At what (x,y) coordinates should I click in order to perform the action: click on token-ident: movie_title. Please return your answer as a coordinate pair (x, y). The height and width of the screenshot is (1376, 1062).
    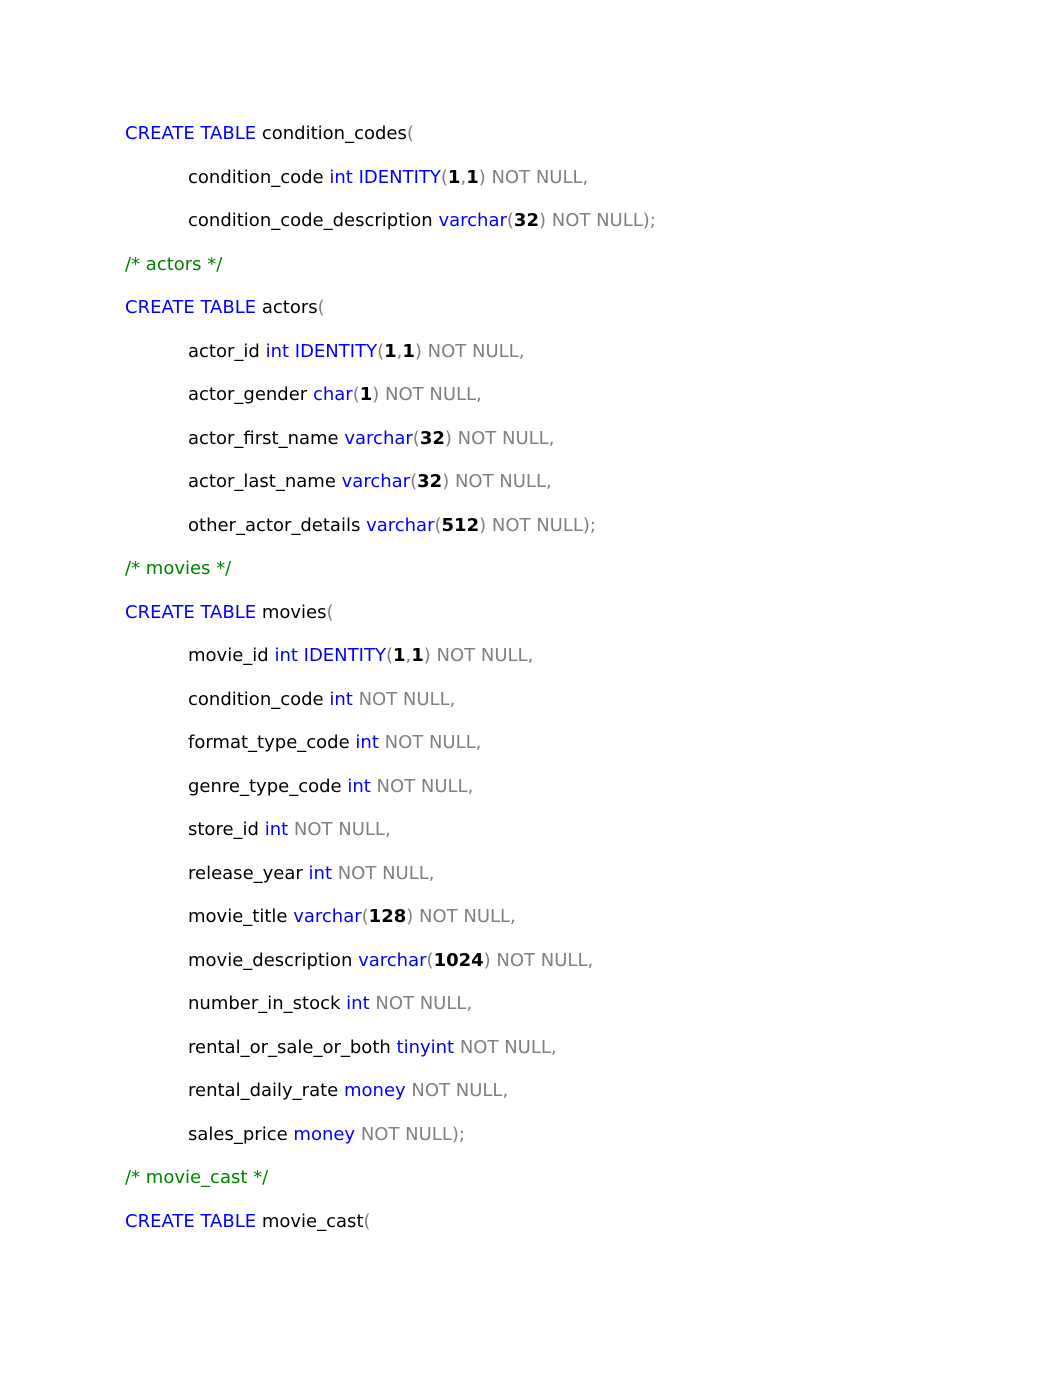
    Looking at the image, I should click on (238, 916).